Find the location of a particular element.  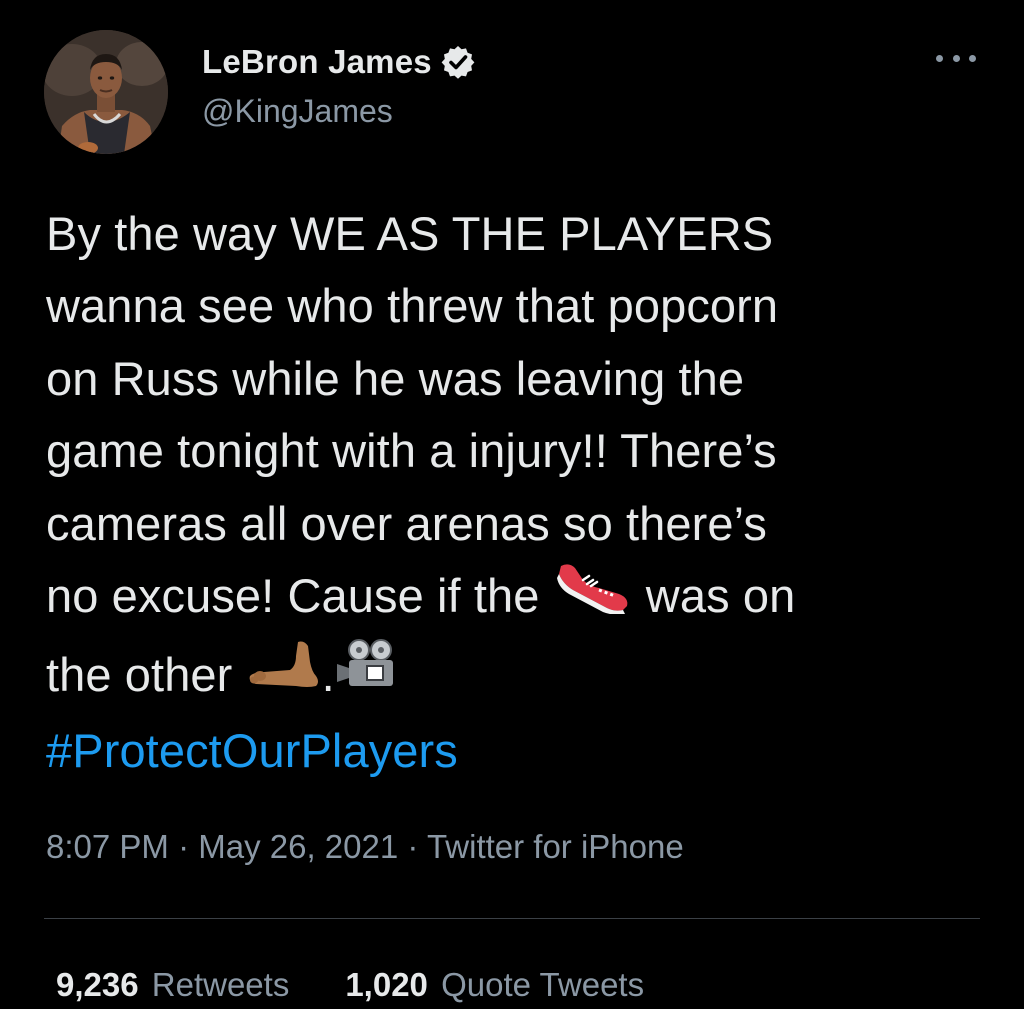

tweet-author-avatar is located at coordinates (106, 92).